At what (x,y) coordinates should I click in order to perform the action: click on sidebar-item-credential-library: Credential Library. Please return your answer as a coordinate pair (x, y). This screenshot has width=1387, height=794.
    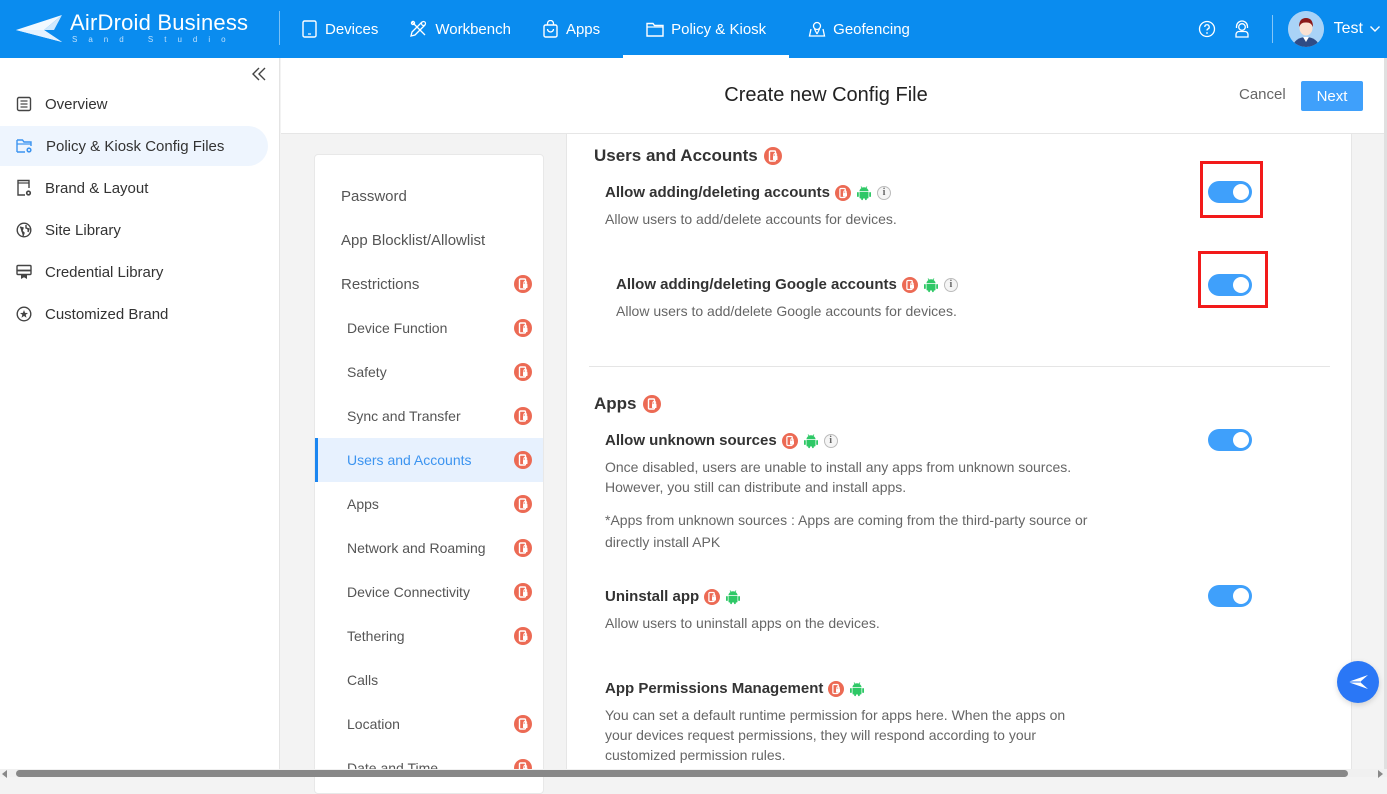
    Looking at the image, I should click on (134, 272).